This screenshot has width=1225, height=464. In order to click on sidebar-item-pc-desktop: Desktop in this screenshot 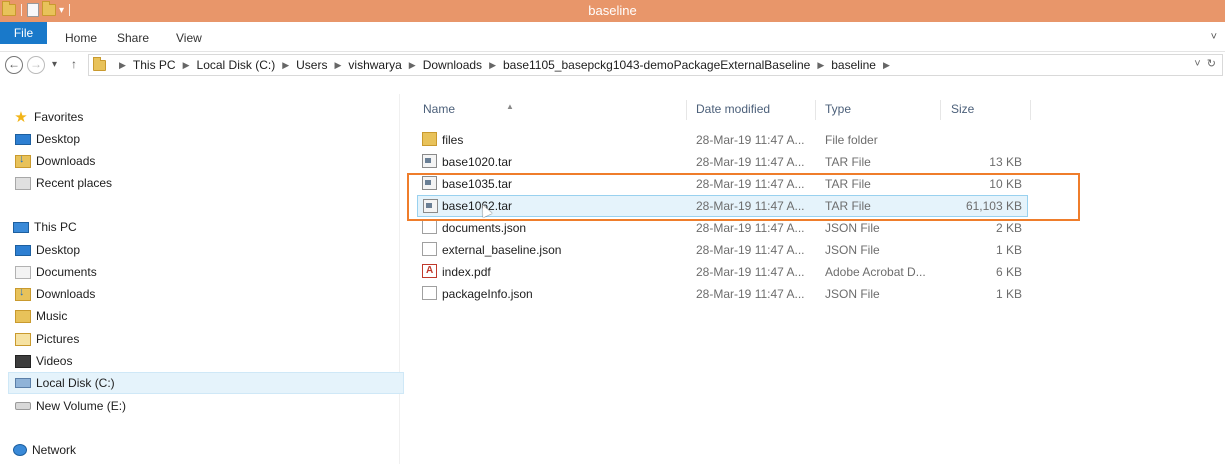, I will do `click(47, 250)`.